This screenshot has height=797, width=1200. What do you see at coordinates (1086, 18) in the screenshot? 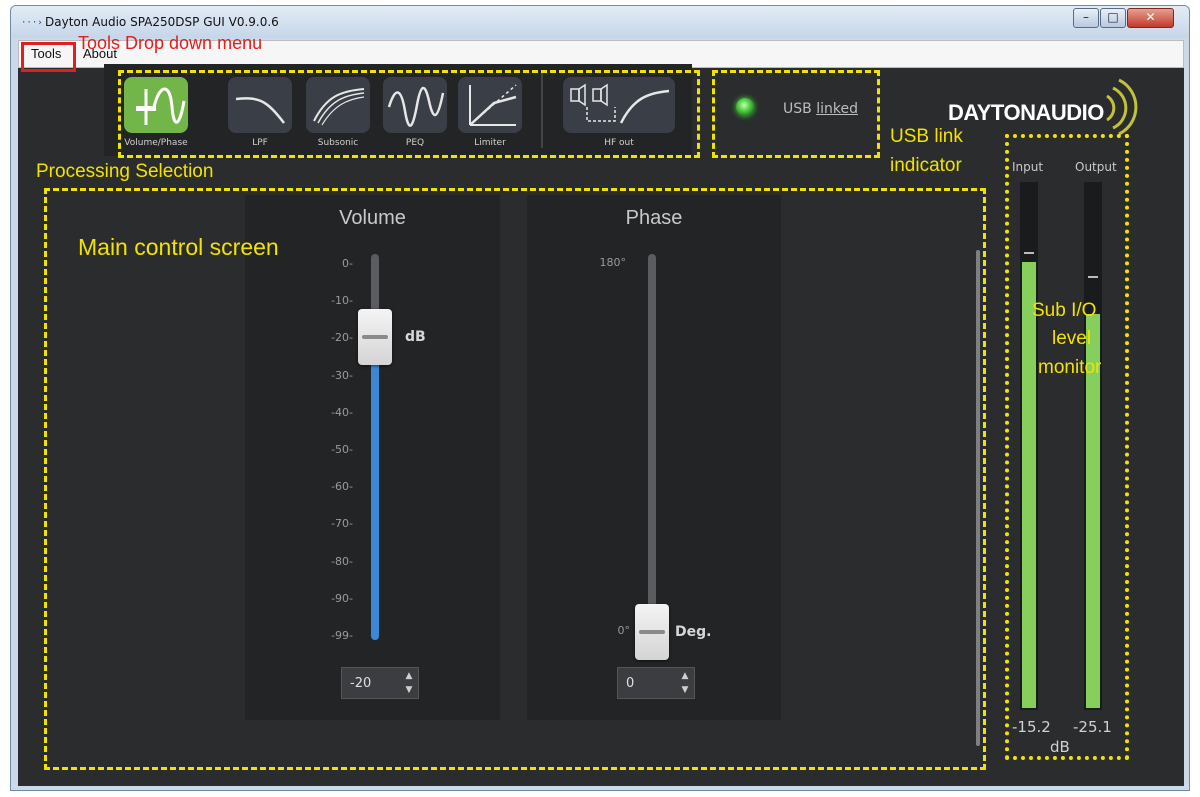
I see `minimize-button: –` at bounding box center [1086, 18].